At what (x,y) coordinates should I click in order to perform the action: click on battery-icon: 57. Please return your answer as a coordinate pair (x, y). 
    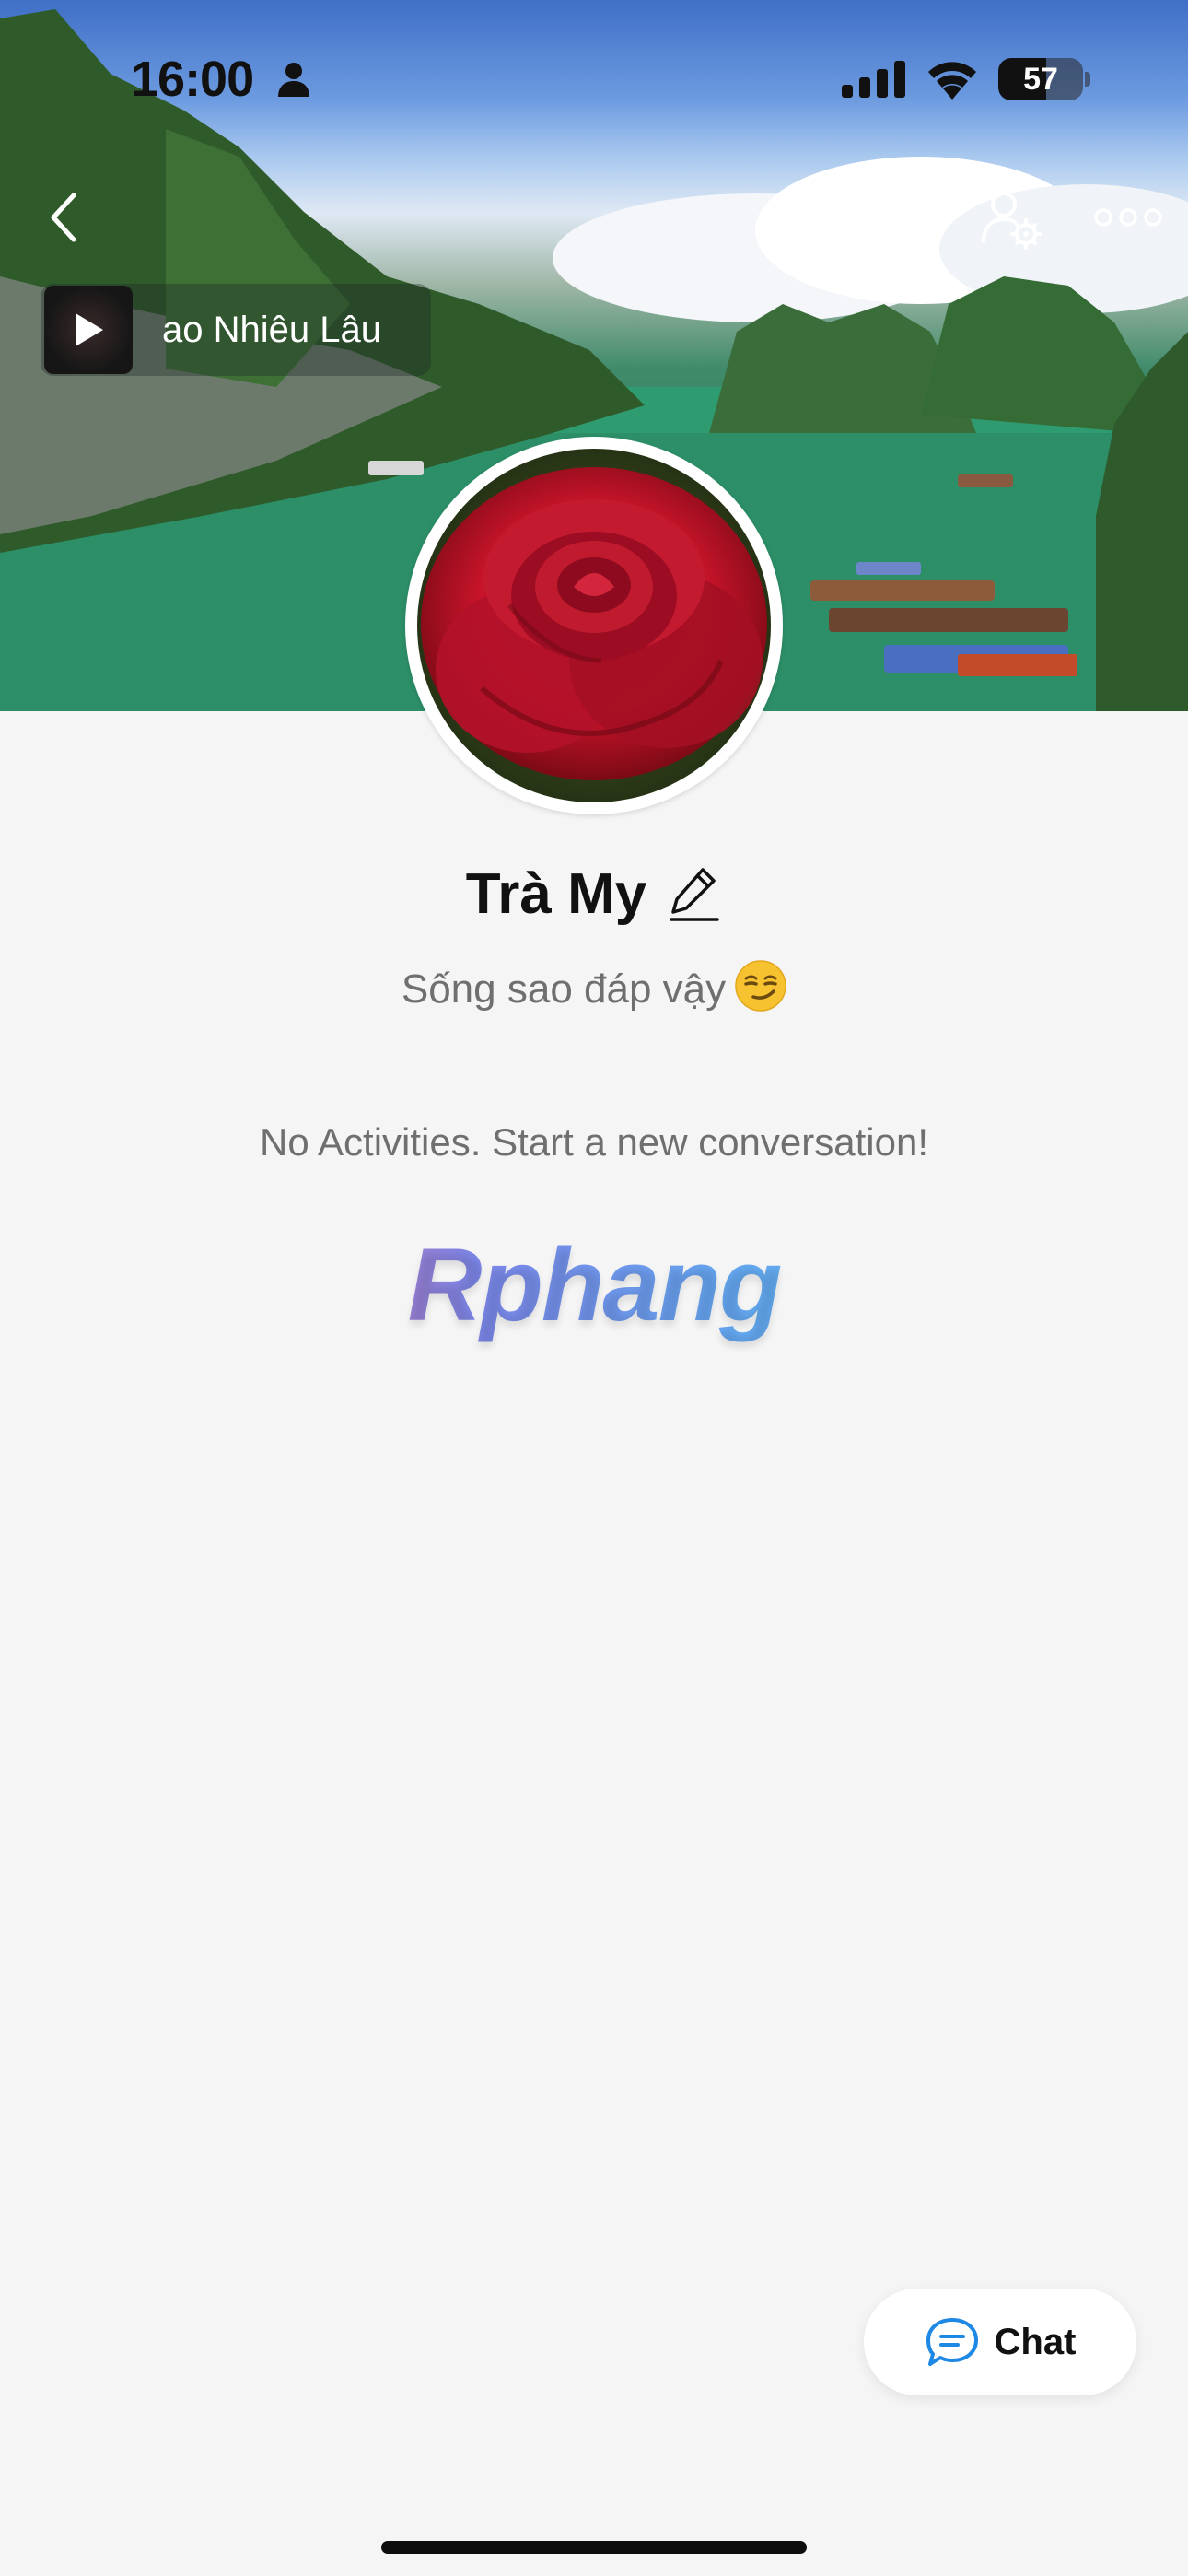
    Looking at the image, I should click on (1040, 79).